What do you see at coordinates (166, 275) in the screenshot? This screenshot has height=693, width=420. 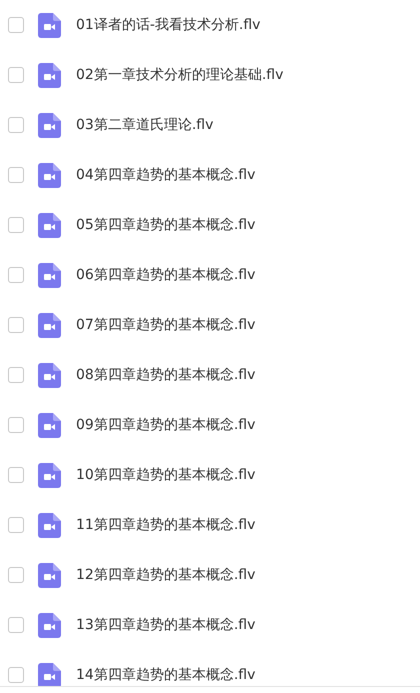 I see `file-name: 06第四章趋势的基本概念.flv` at bounding box center [166, 275].